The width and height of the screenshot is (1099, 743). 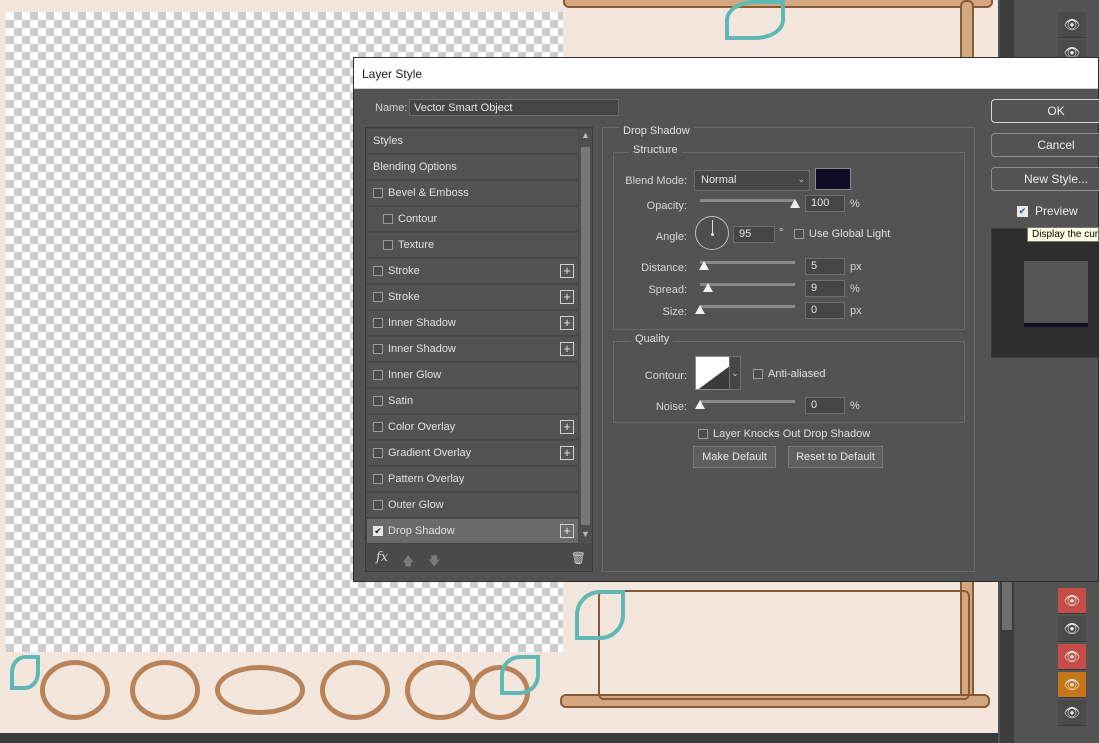 What do you see at coordinates (747, 401) in the screenshot?
I see `noise-slider` at bounding box center [747, 401].